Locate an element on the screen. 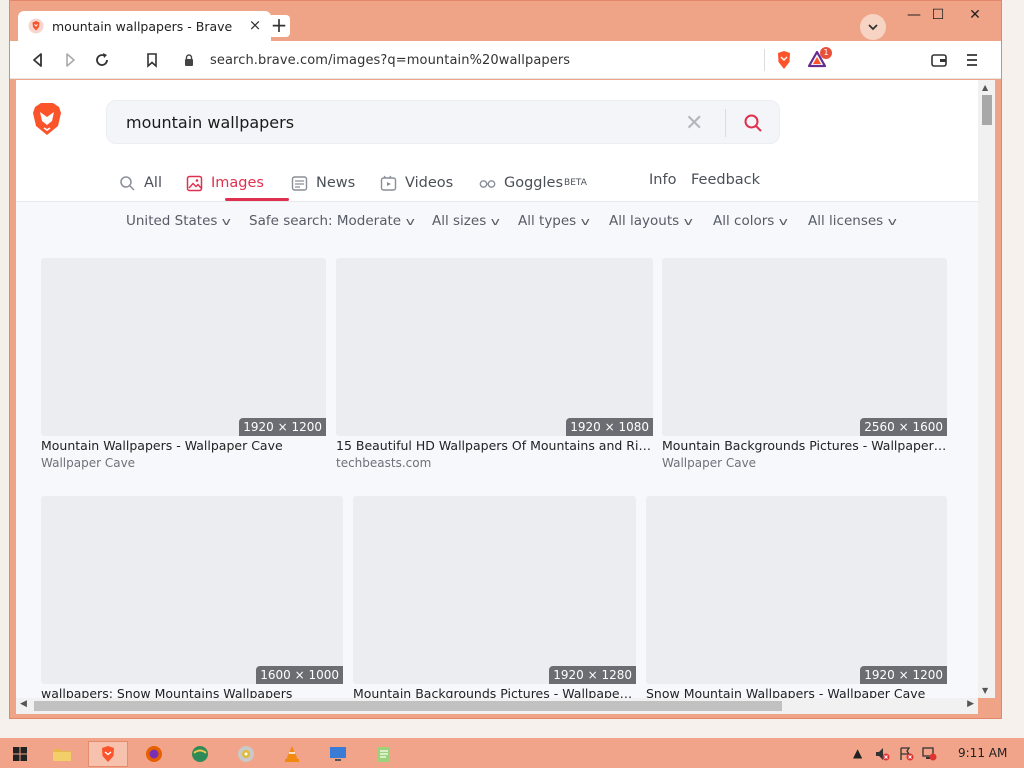 This screenshot has width=1024, height=768. reload-icon is located at coordinates (102, 60).